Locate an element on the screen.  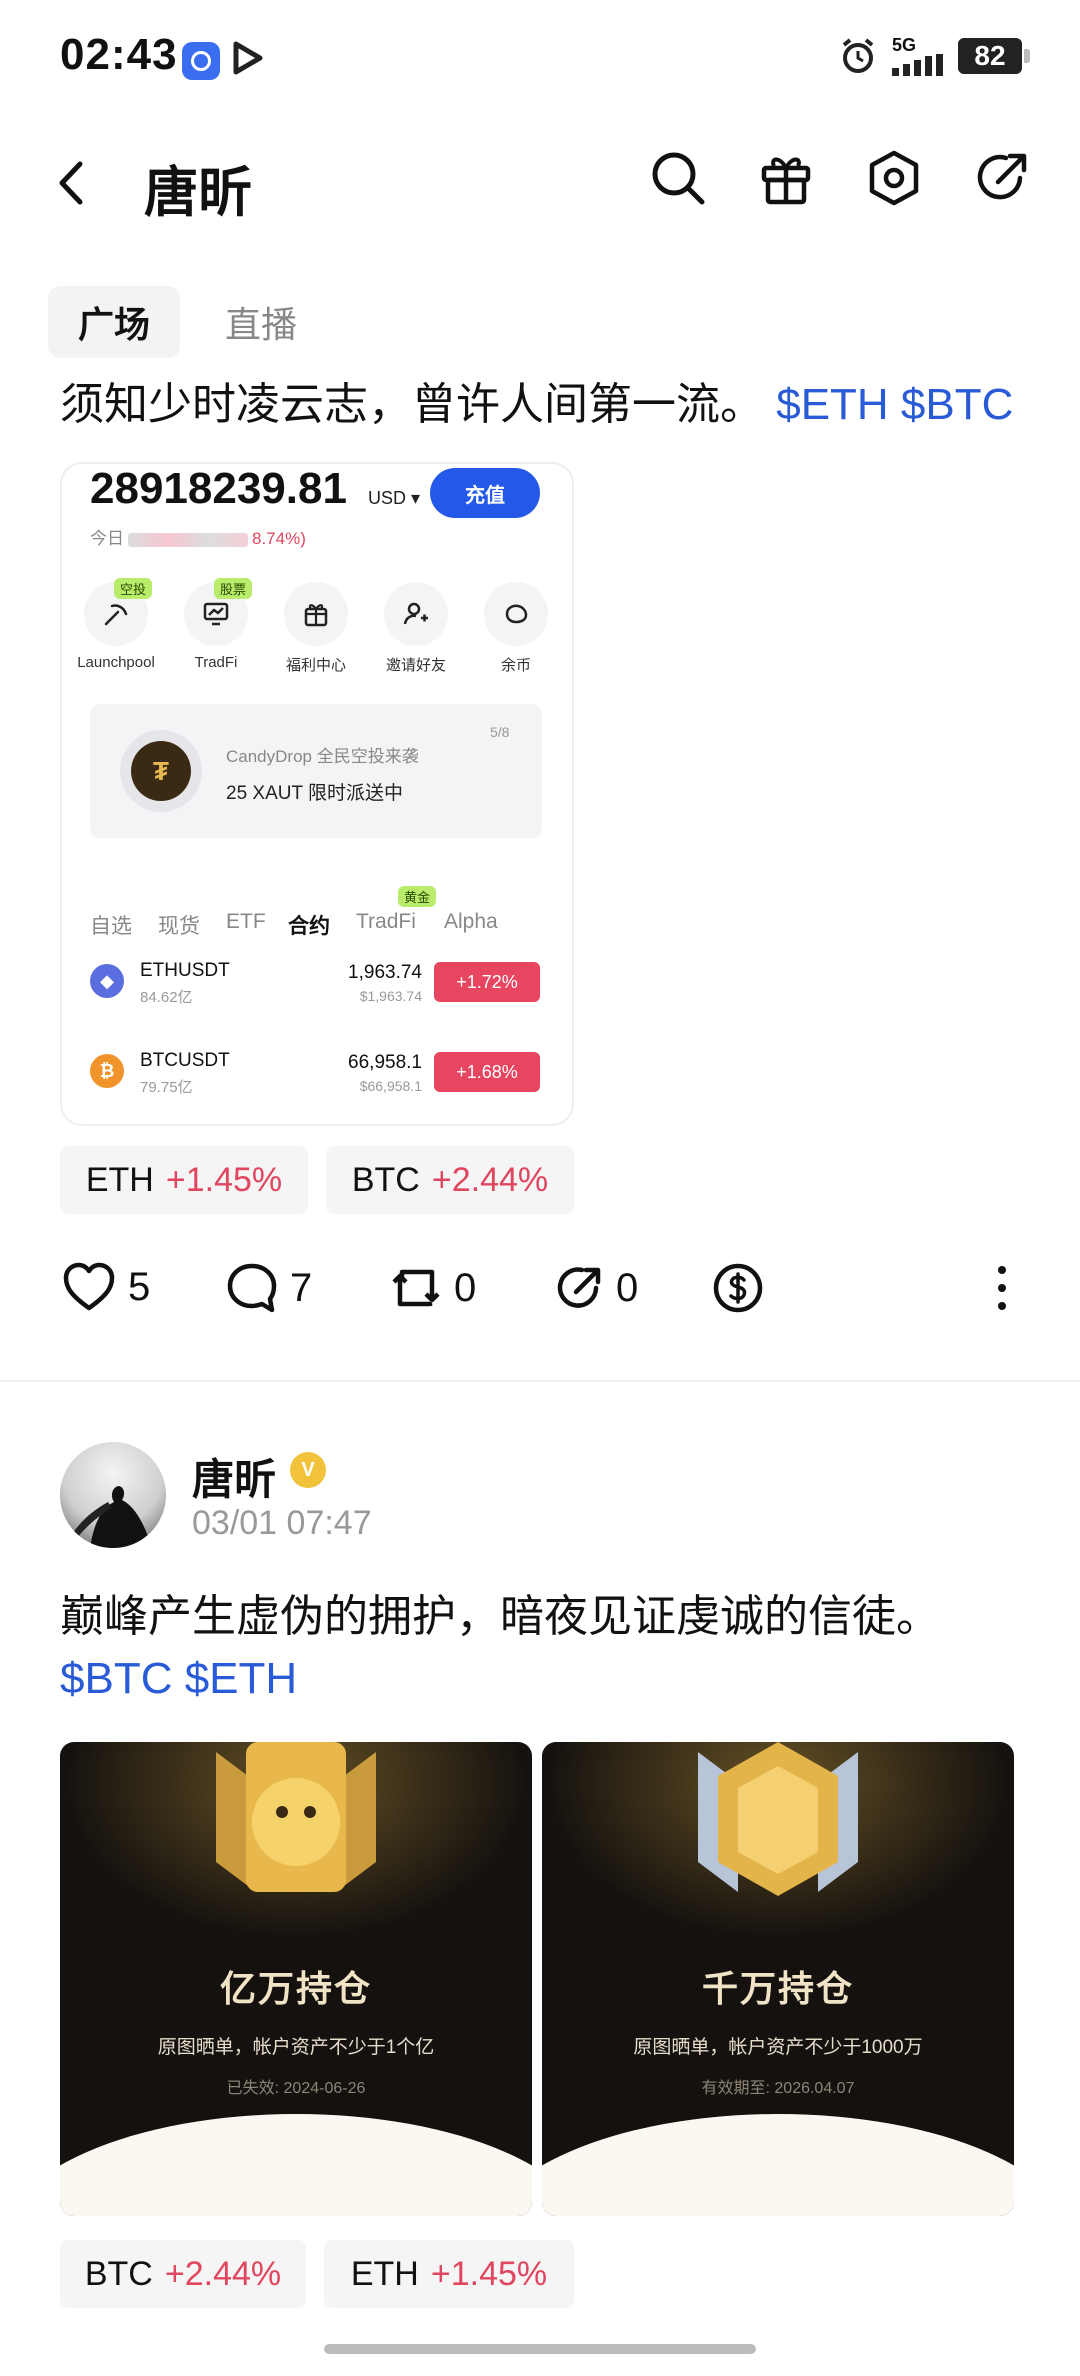
promo-subtitle: CandyDrop 全民空投来袭 is located at coordinates (322, 756).